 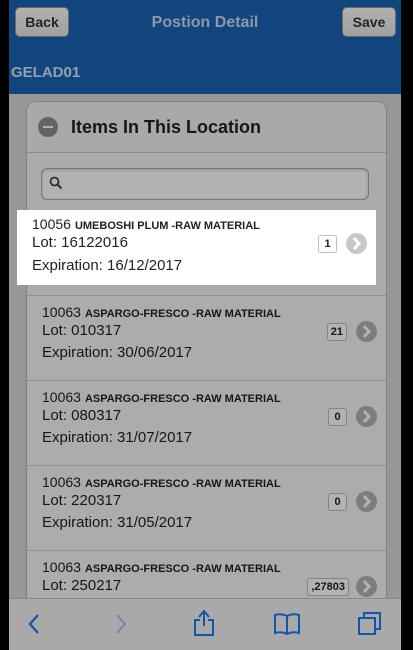 What do you see at coordinates (121, 624) in the screenshot?
I see `forward-arrow-icon` at bounding box center [121, 624].